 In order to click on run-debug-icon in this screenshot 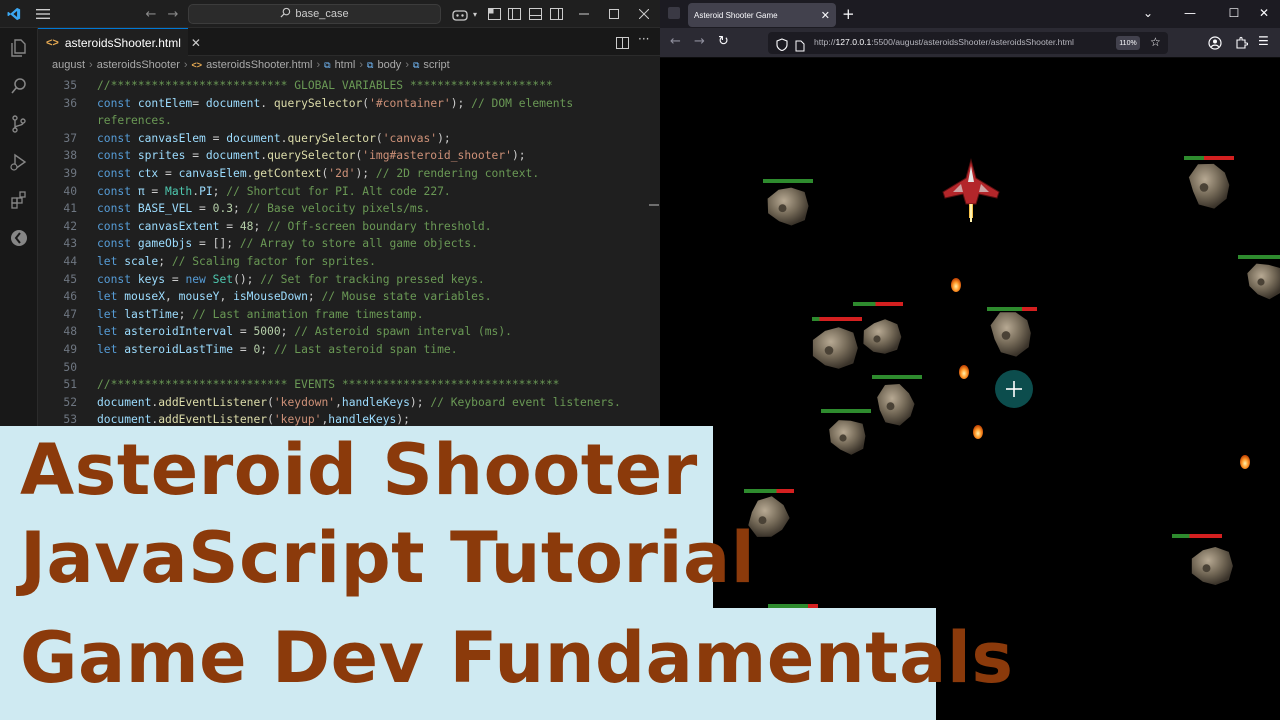, I will do `click(19, 162)`.